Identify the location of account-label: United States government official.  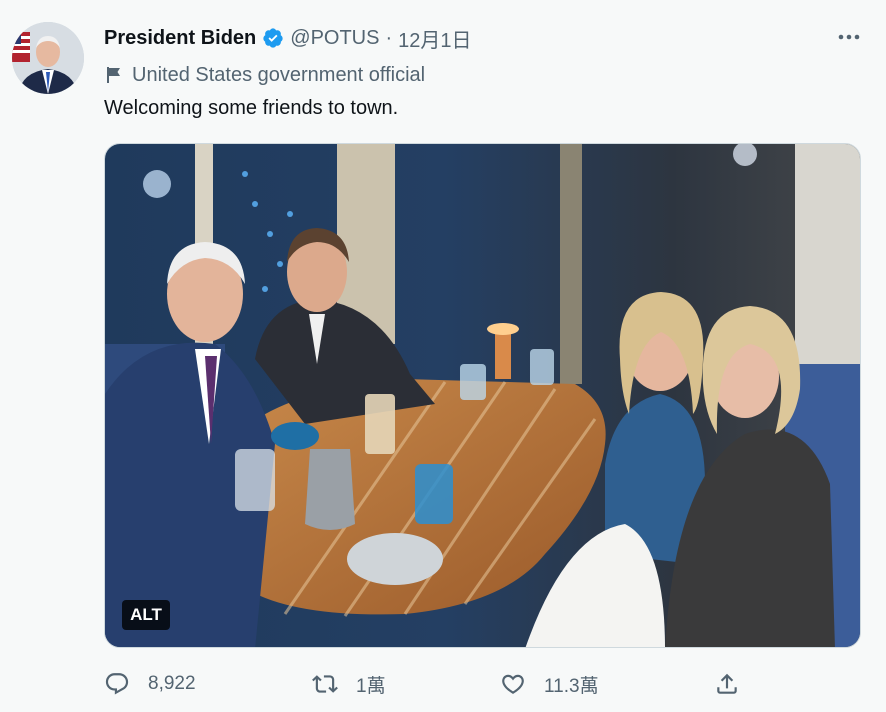
(264, 75).